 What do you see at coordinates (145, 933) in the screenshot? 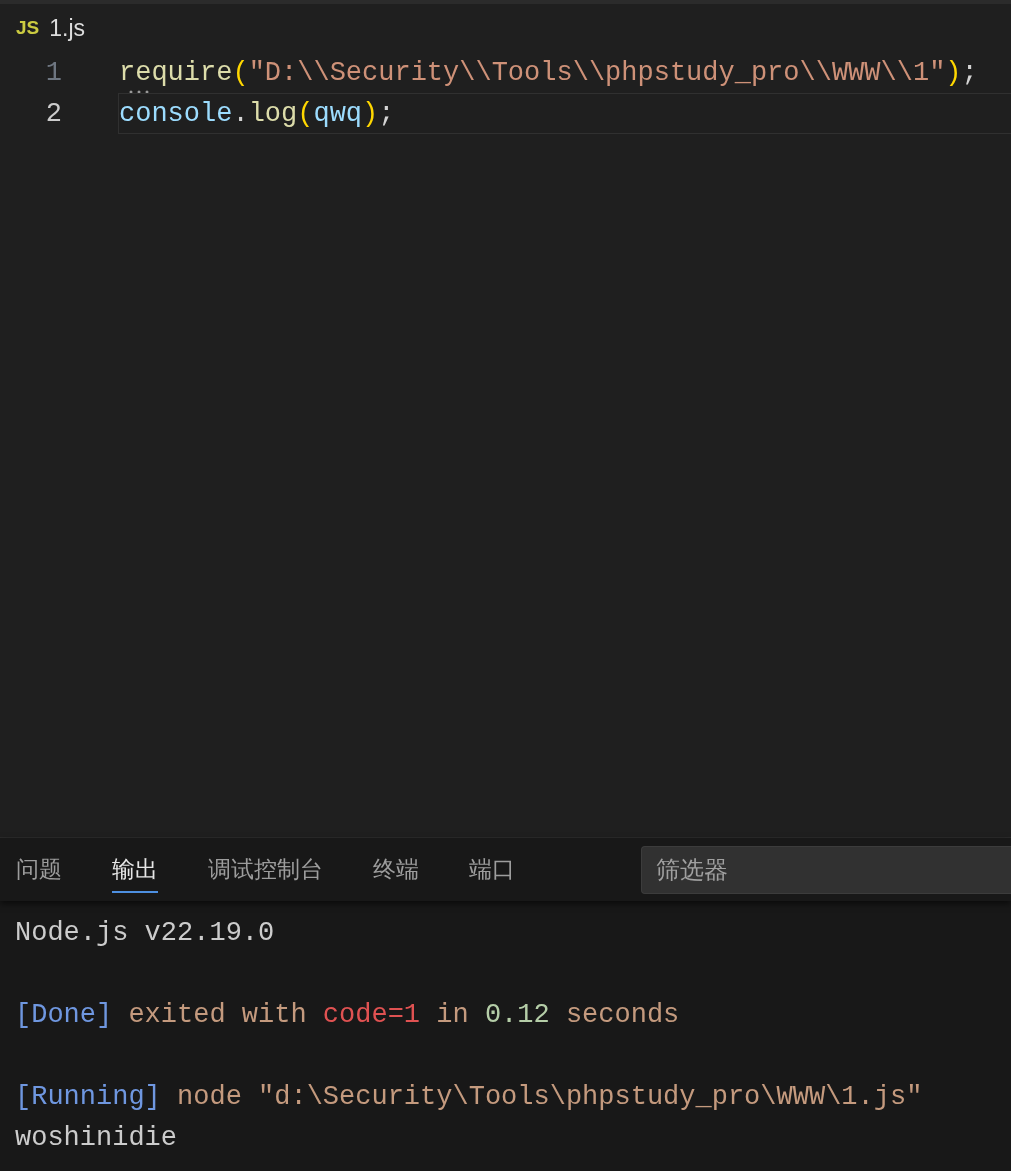
I see `output-line: Node.js v22.19.0` at bounding box center [145, 933].